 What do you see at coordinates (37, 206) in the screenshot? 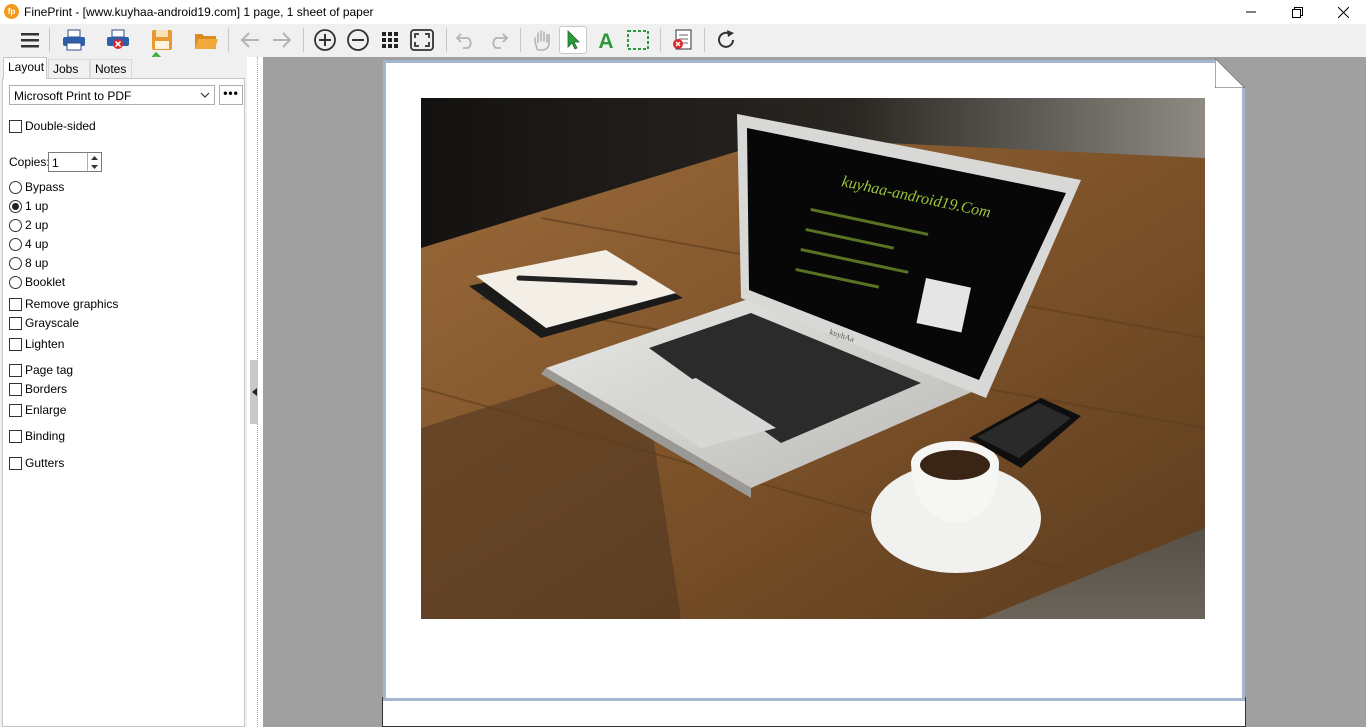
I see `radio-label: 1 up` at bounding box center [37, 206].